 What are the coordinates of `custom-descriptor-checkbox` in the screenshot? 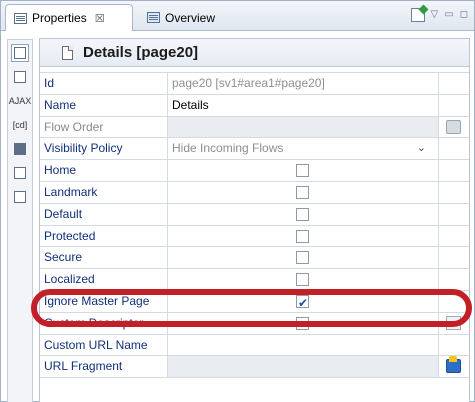 It's located at (302, 323).